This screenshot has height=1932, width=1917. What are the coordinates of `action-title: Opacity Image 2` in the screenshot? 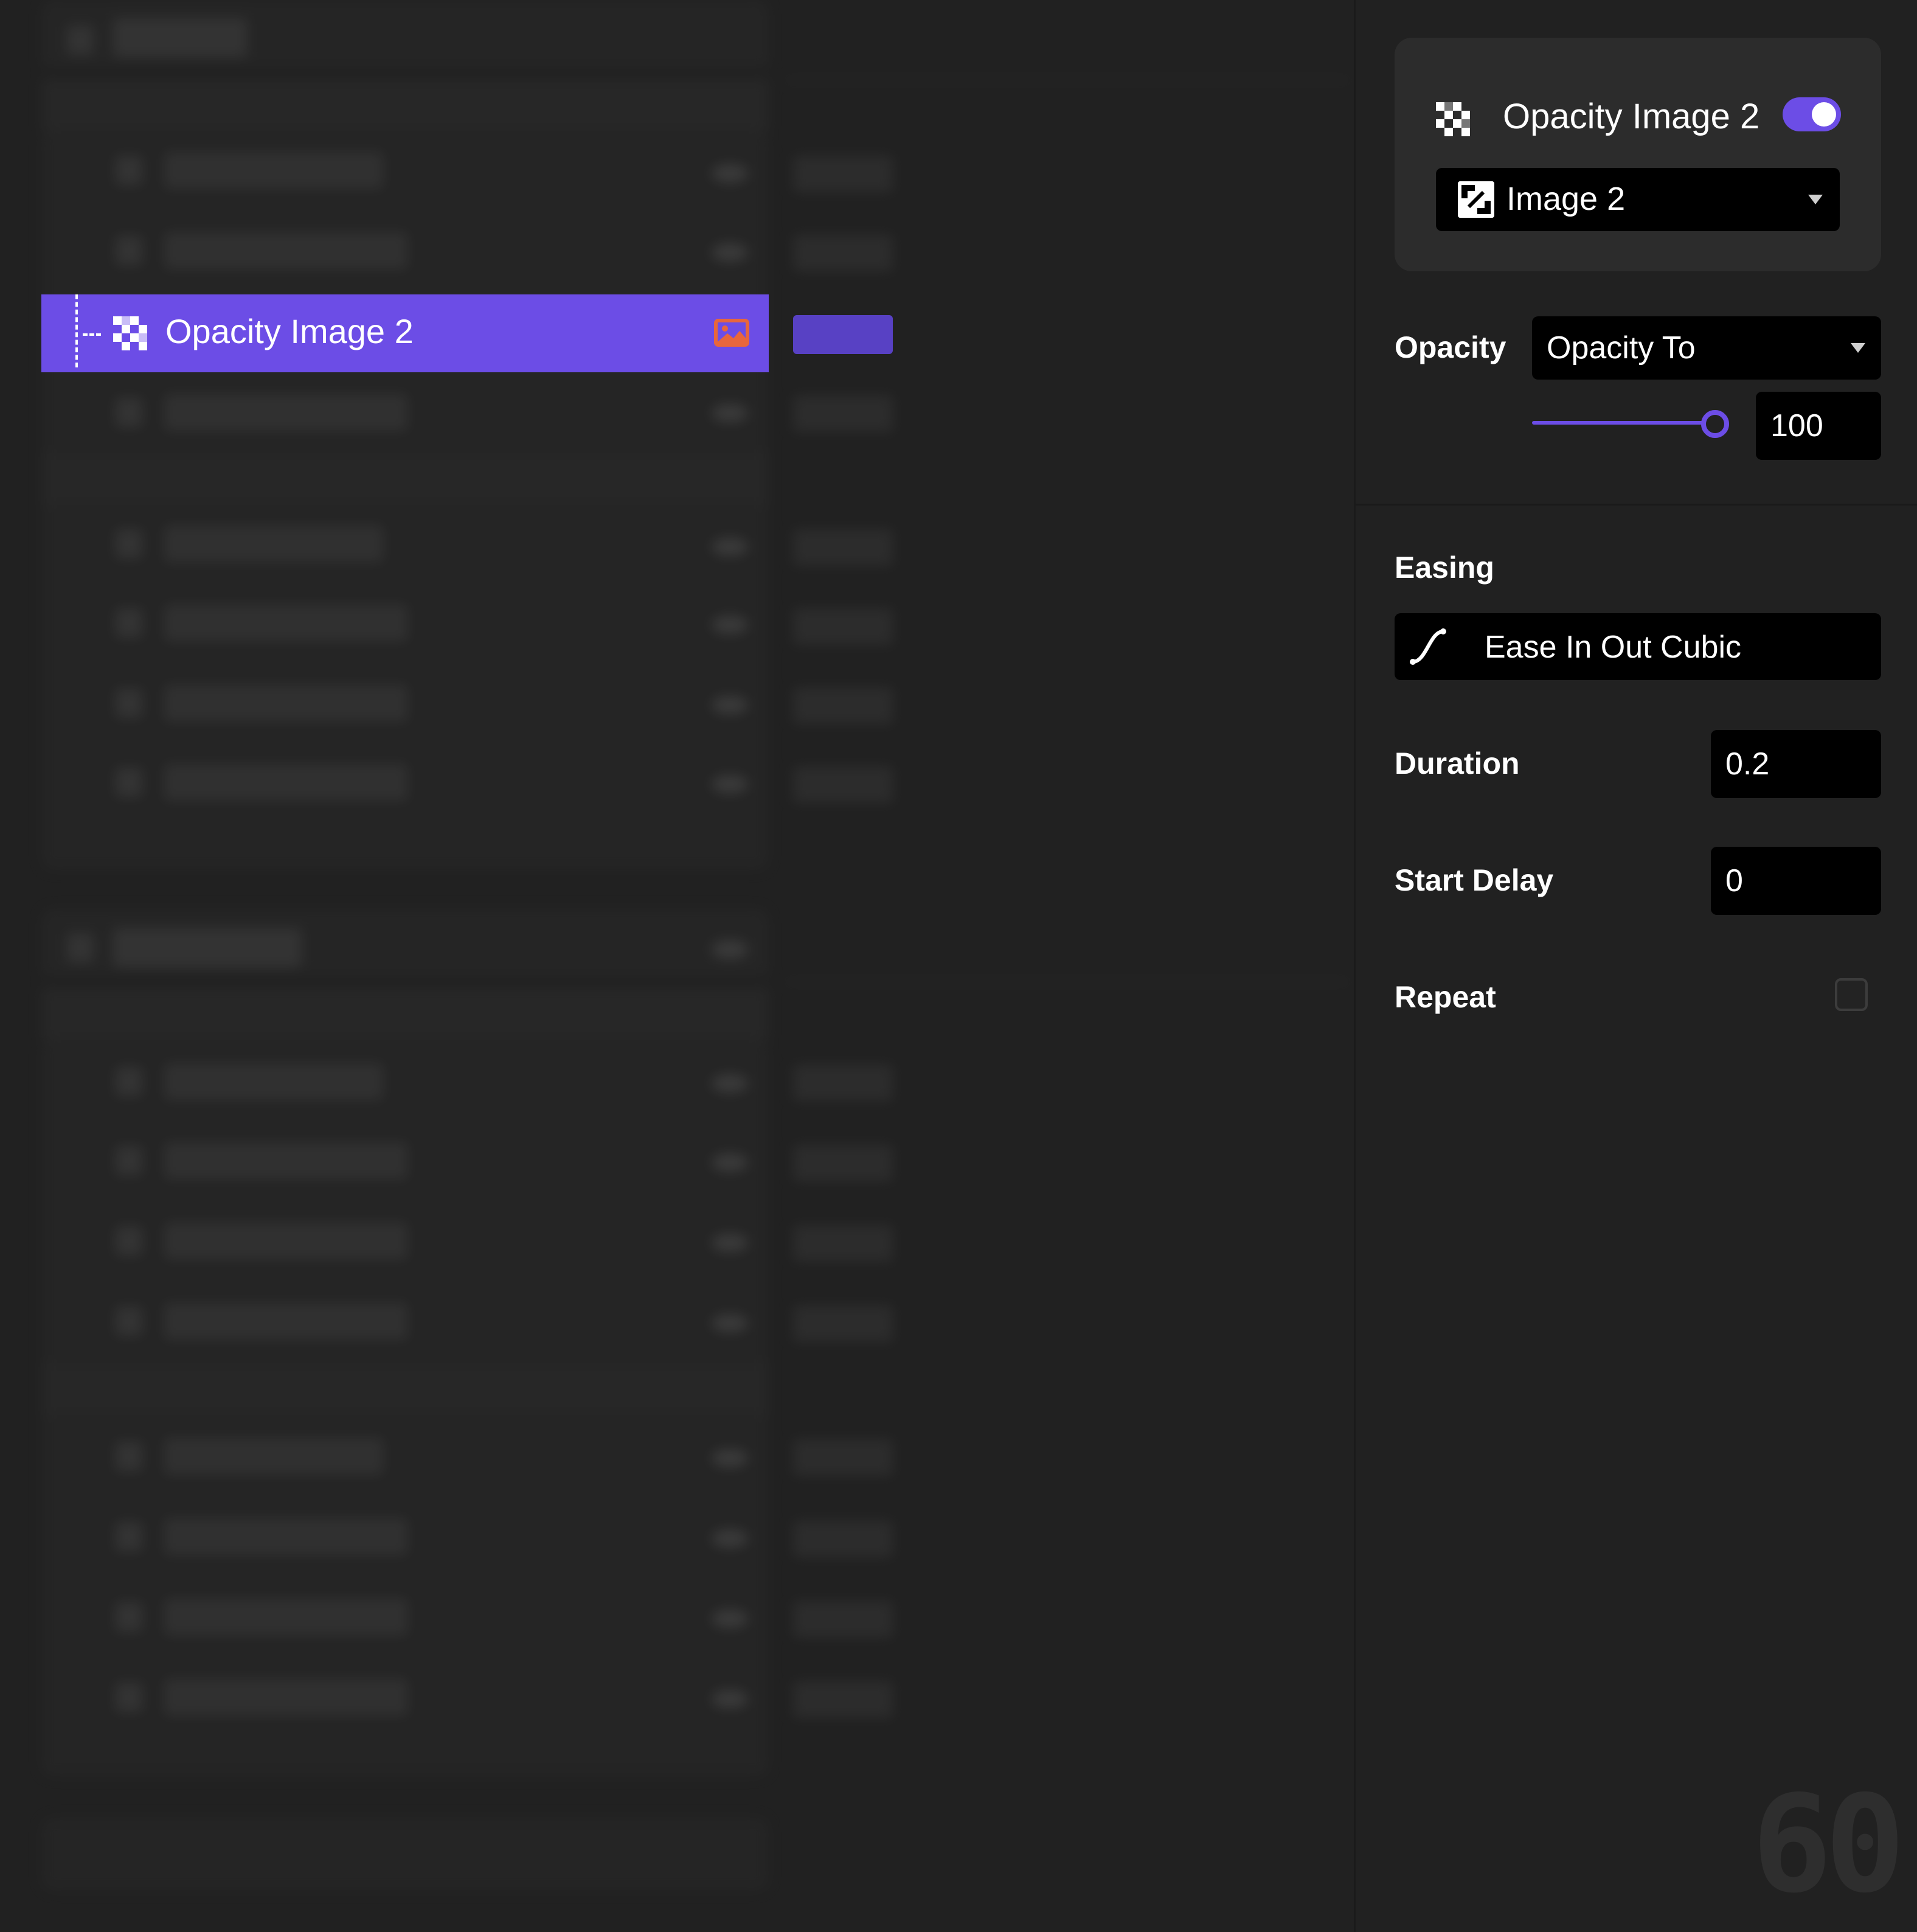 It's located at (1632, 116).